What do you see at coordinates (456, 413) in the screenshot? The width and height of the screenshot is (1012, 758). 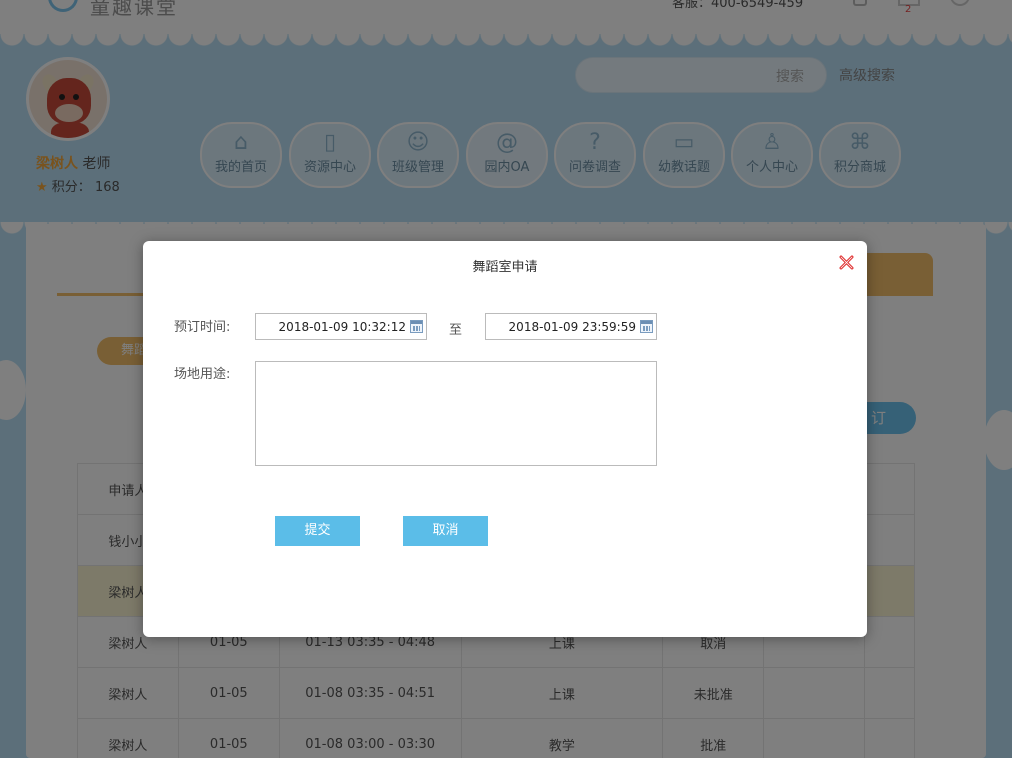 I see `purpose-textarea` at bounding box center [456, 413].